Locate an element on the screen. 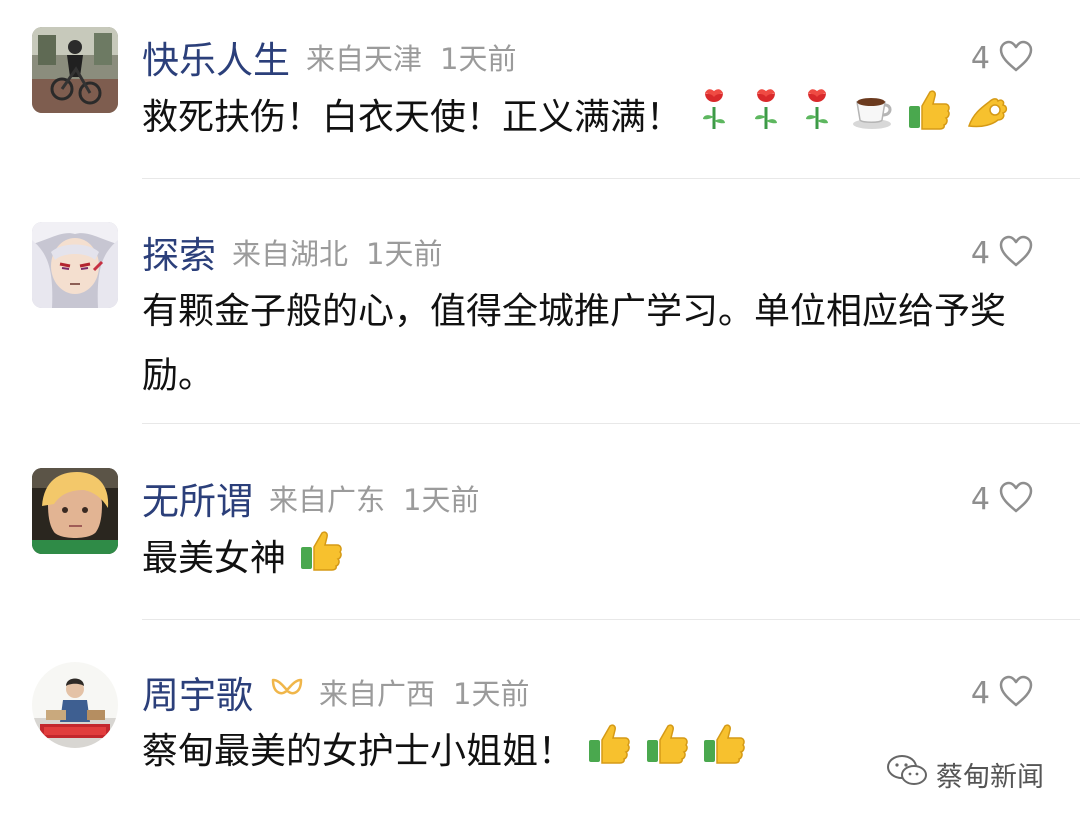 The width and height of the screenshot is (1080, 826). location-label: 来自广东 is located at coordinates (327, 500).